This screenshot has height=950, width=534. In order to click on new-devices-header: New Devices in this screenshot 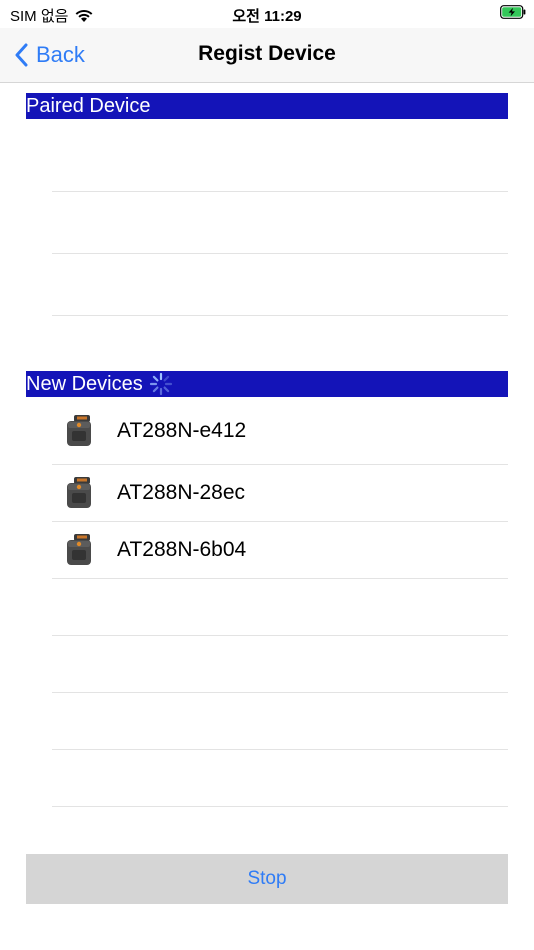, I will do `click(267, 384)`.